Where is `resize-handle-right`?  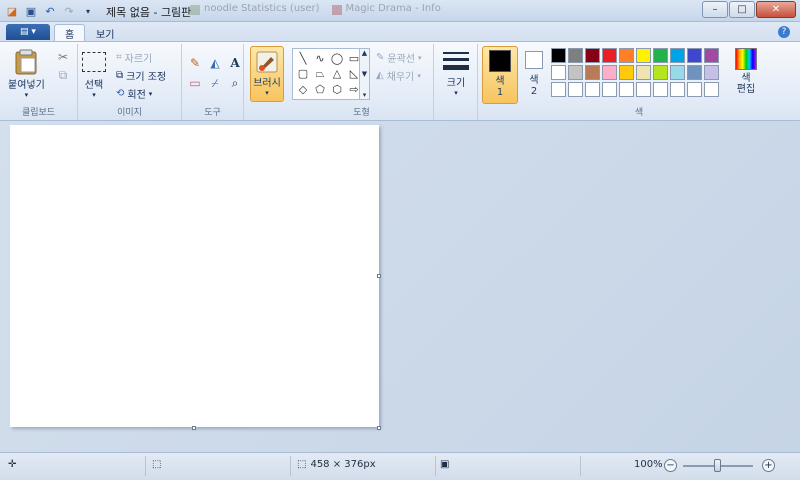 resize-handle-right is located at coordinates (379, 276).